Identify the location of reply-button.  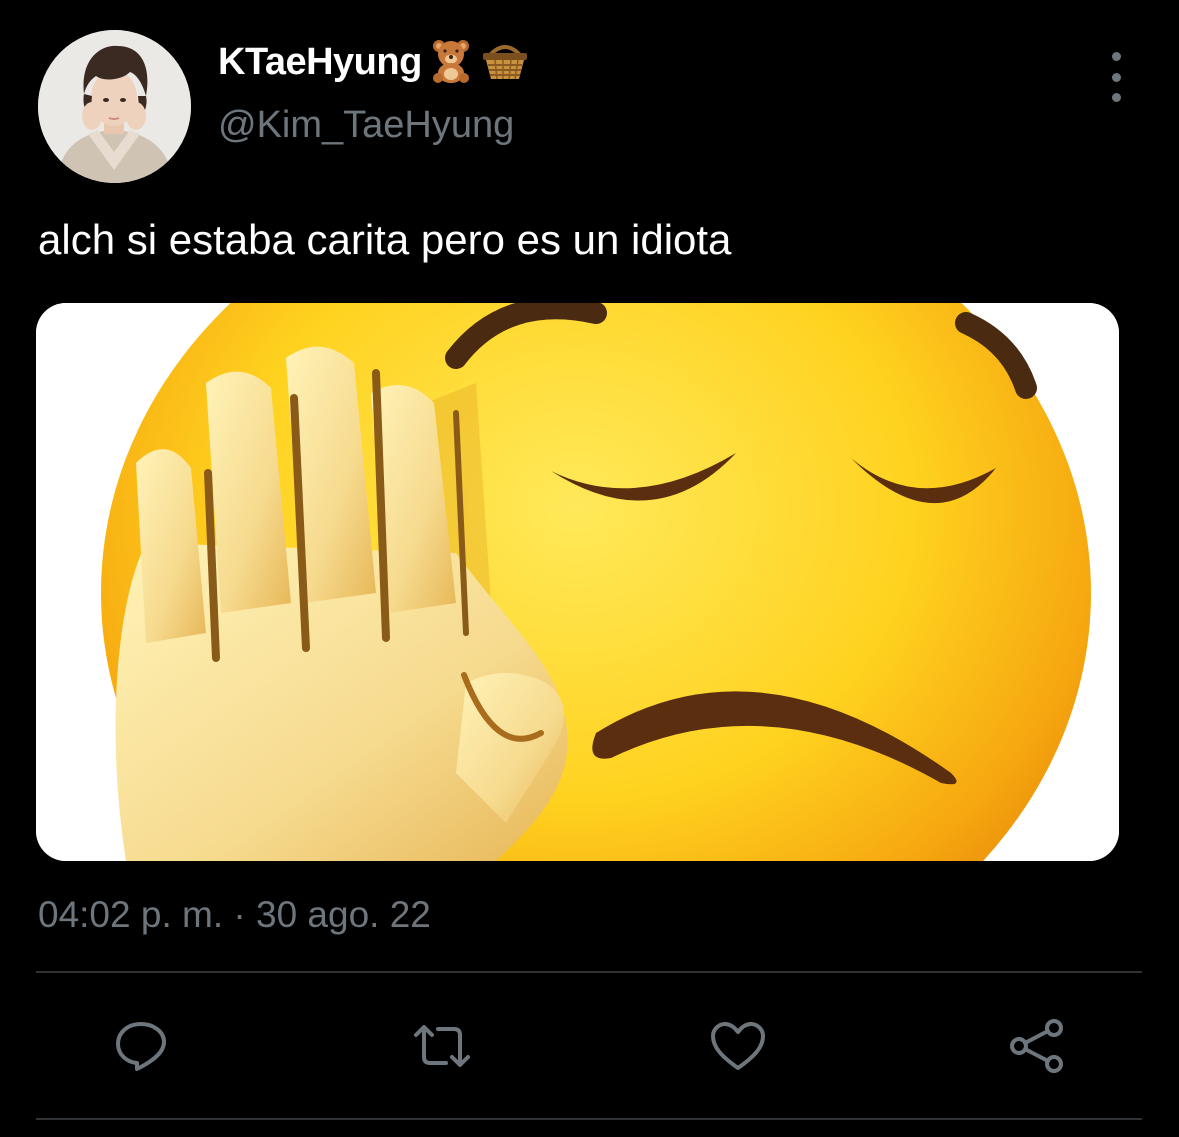
(141, 1046).